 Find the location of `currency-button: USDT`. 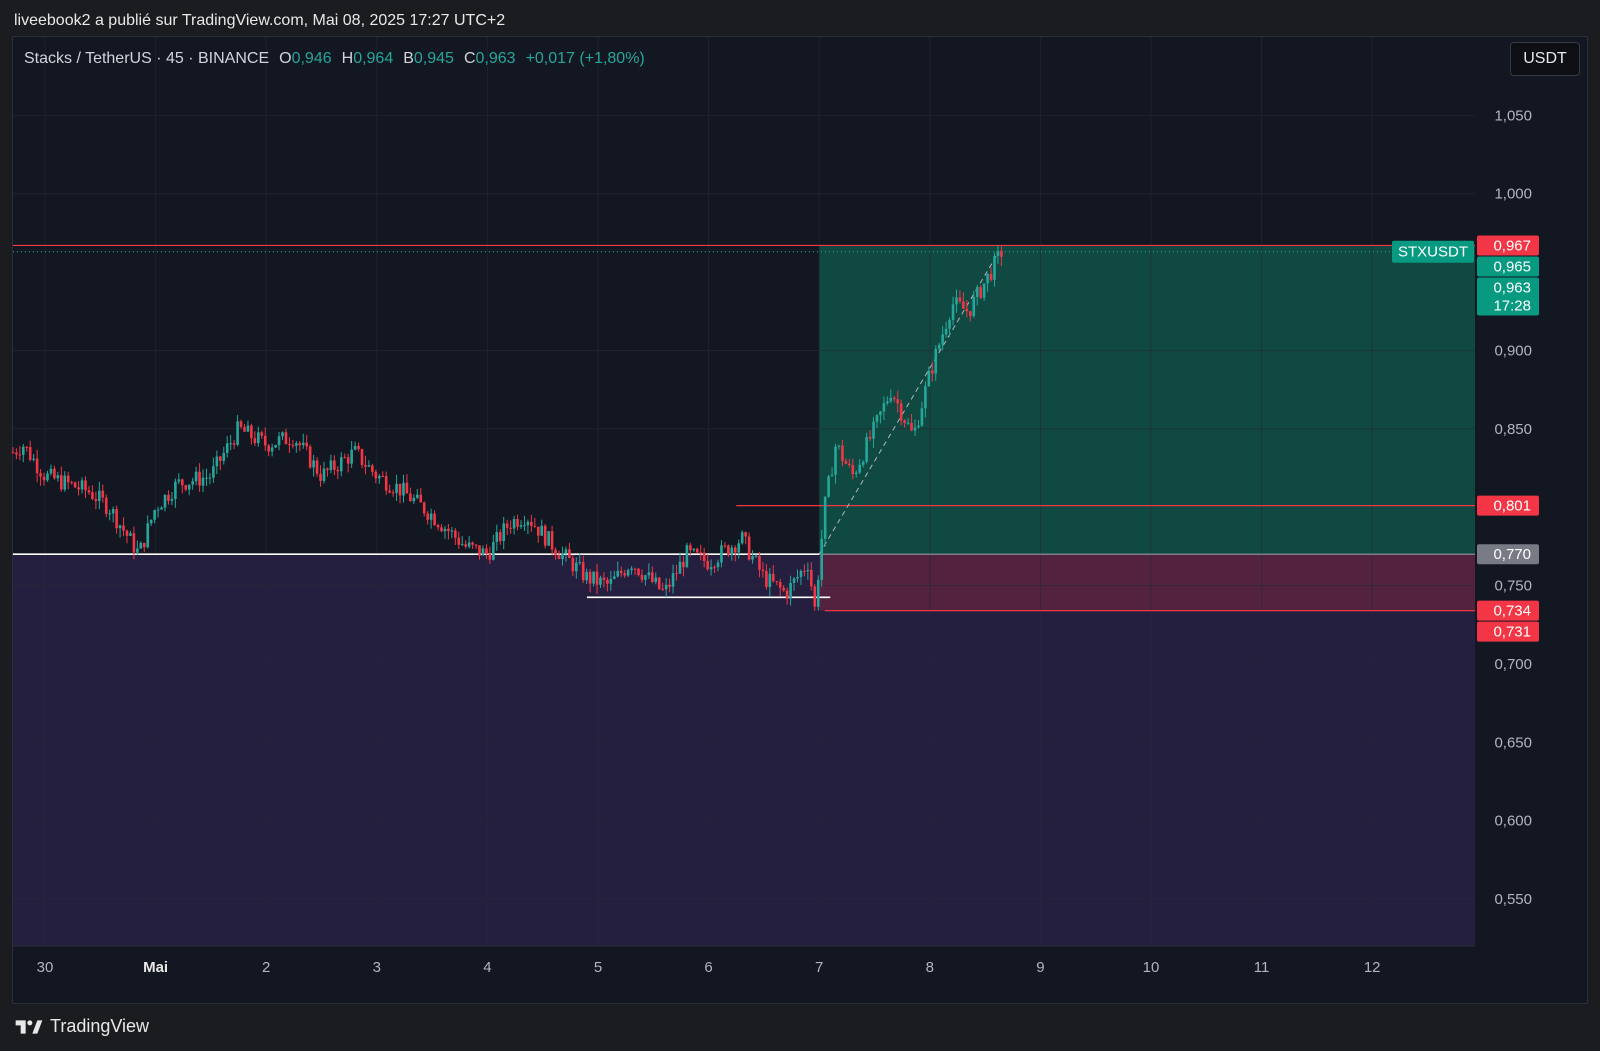

currency-button: USDT is located at coordinates (1545, 59).